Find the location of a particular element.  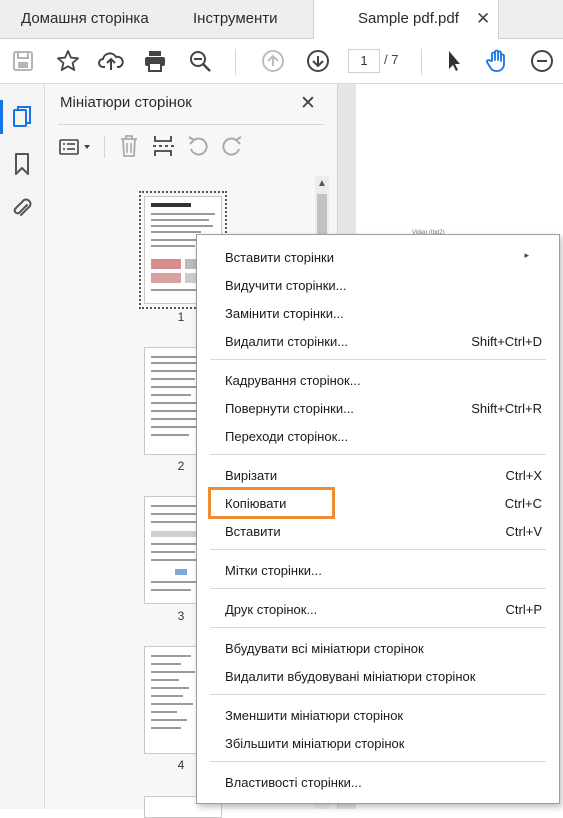

shortcut: Ctrl+P is located at coordinates (523, 609).